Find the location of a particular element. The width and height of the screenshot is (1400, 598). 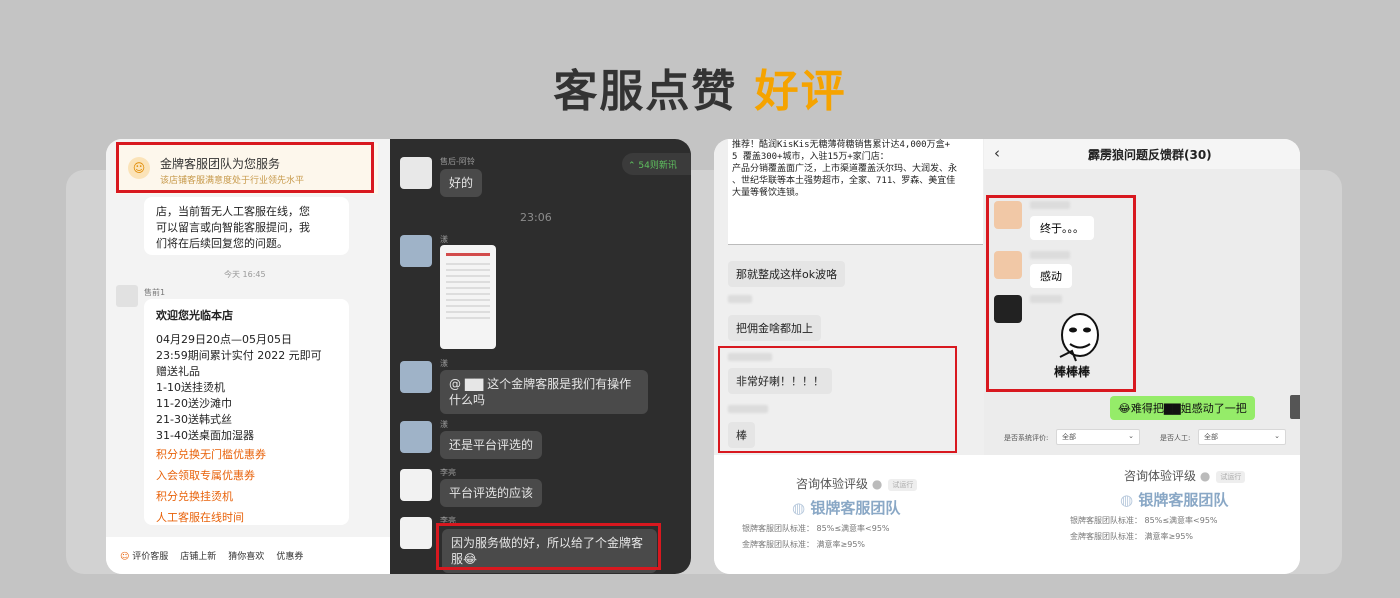

green-message-bubble: 😂难得把▇▇姐感动了一把 is located at coordinates (1182, 408).